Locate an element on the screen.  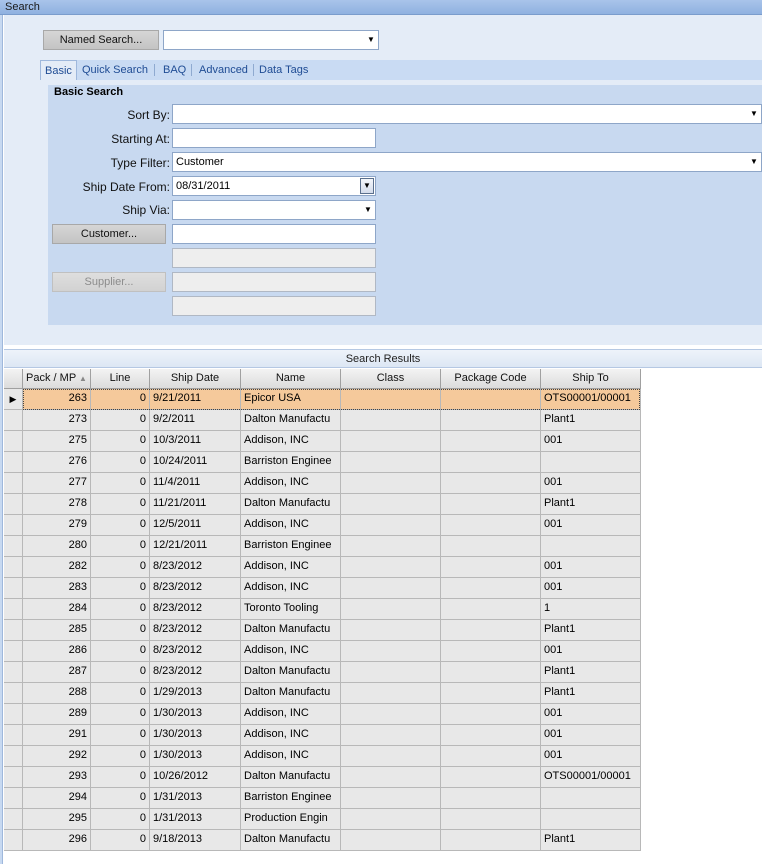
table-row: 292 0 1/30/2013 Addison, INC 001 is located at coordinates (322, 756).